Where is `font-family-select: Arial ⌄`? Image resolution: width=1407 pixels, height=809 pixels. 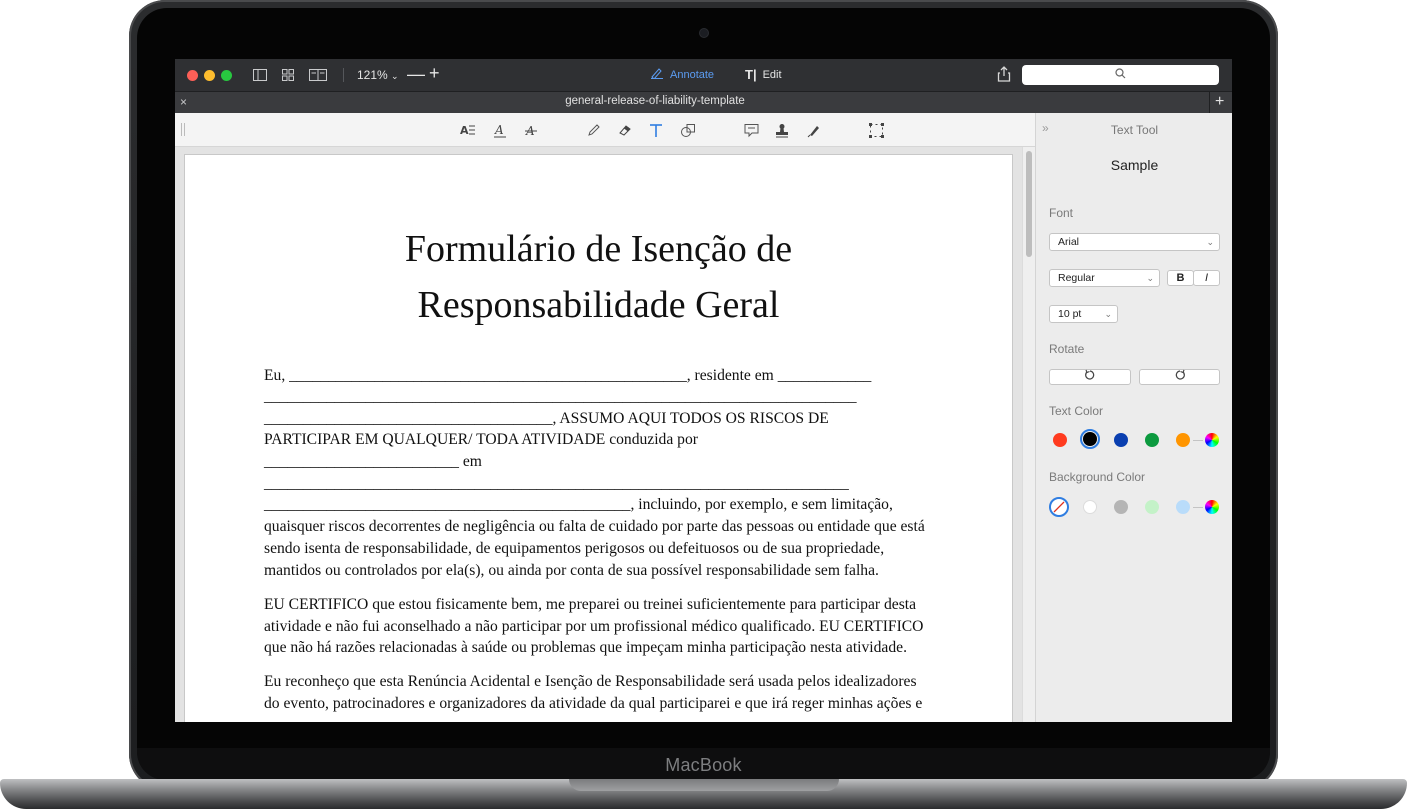
font-family-select: Arial ⌄ is located at coordinates (1134, 242).